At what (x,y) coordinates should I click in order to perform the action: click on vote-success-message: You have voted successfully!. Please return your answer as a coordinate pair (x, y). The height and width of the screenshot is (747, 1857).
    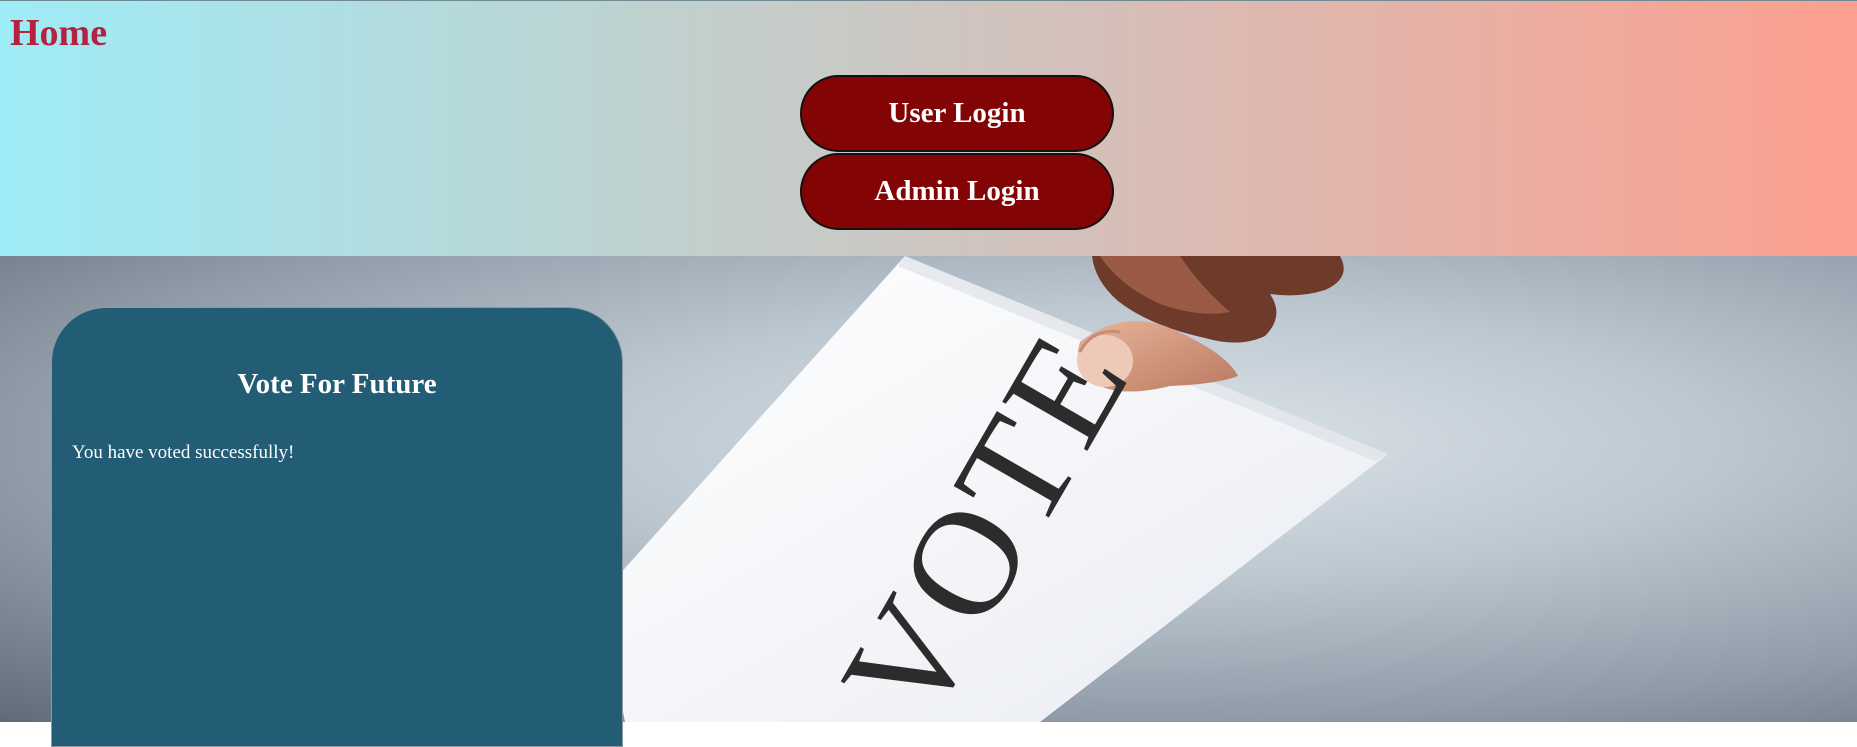
    Looking at the image, I should click on (183, 452).